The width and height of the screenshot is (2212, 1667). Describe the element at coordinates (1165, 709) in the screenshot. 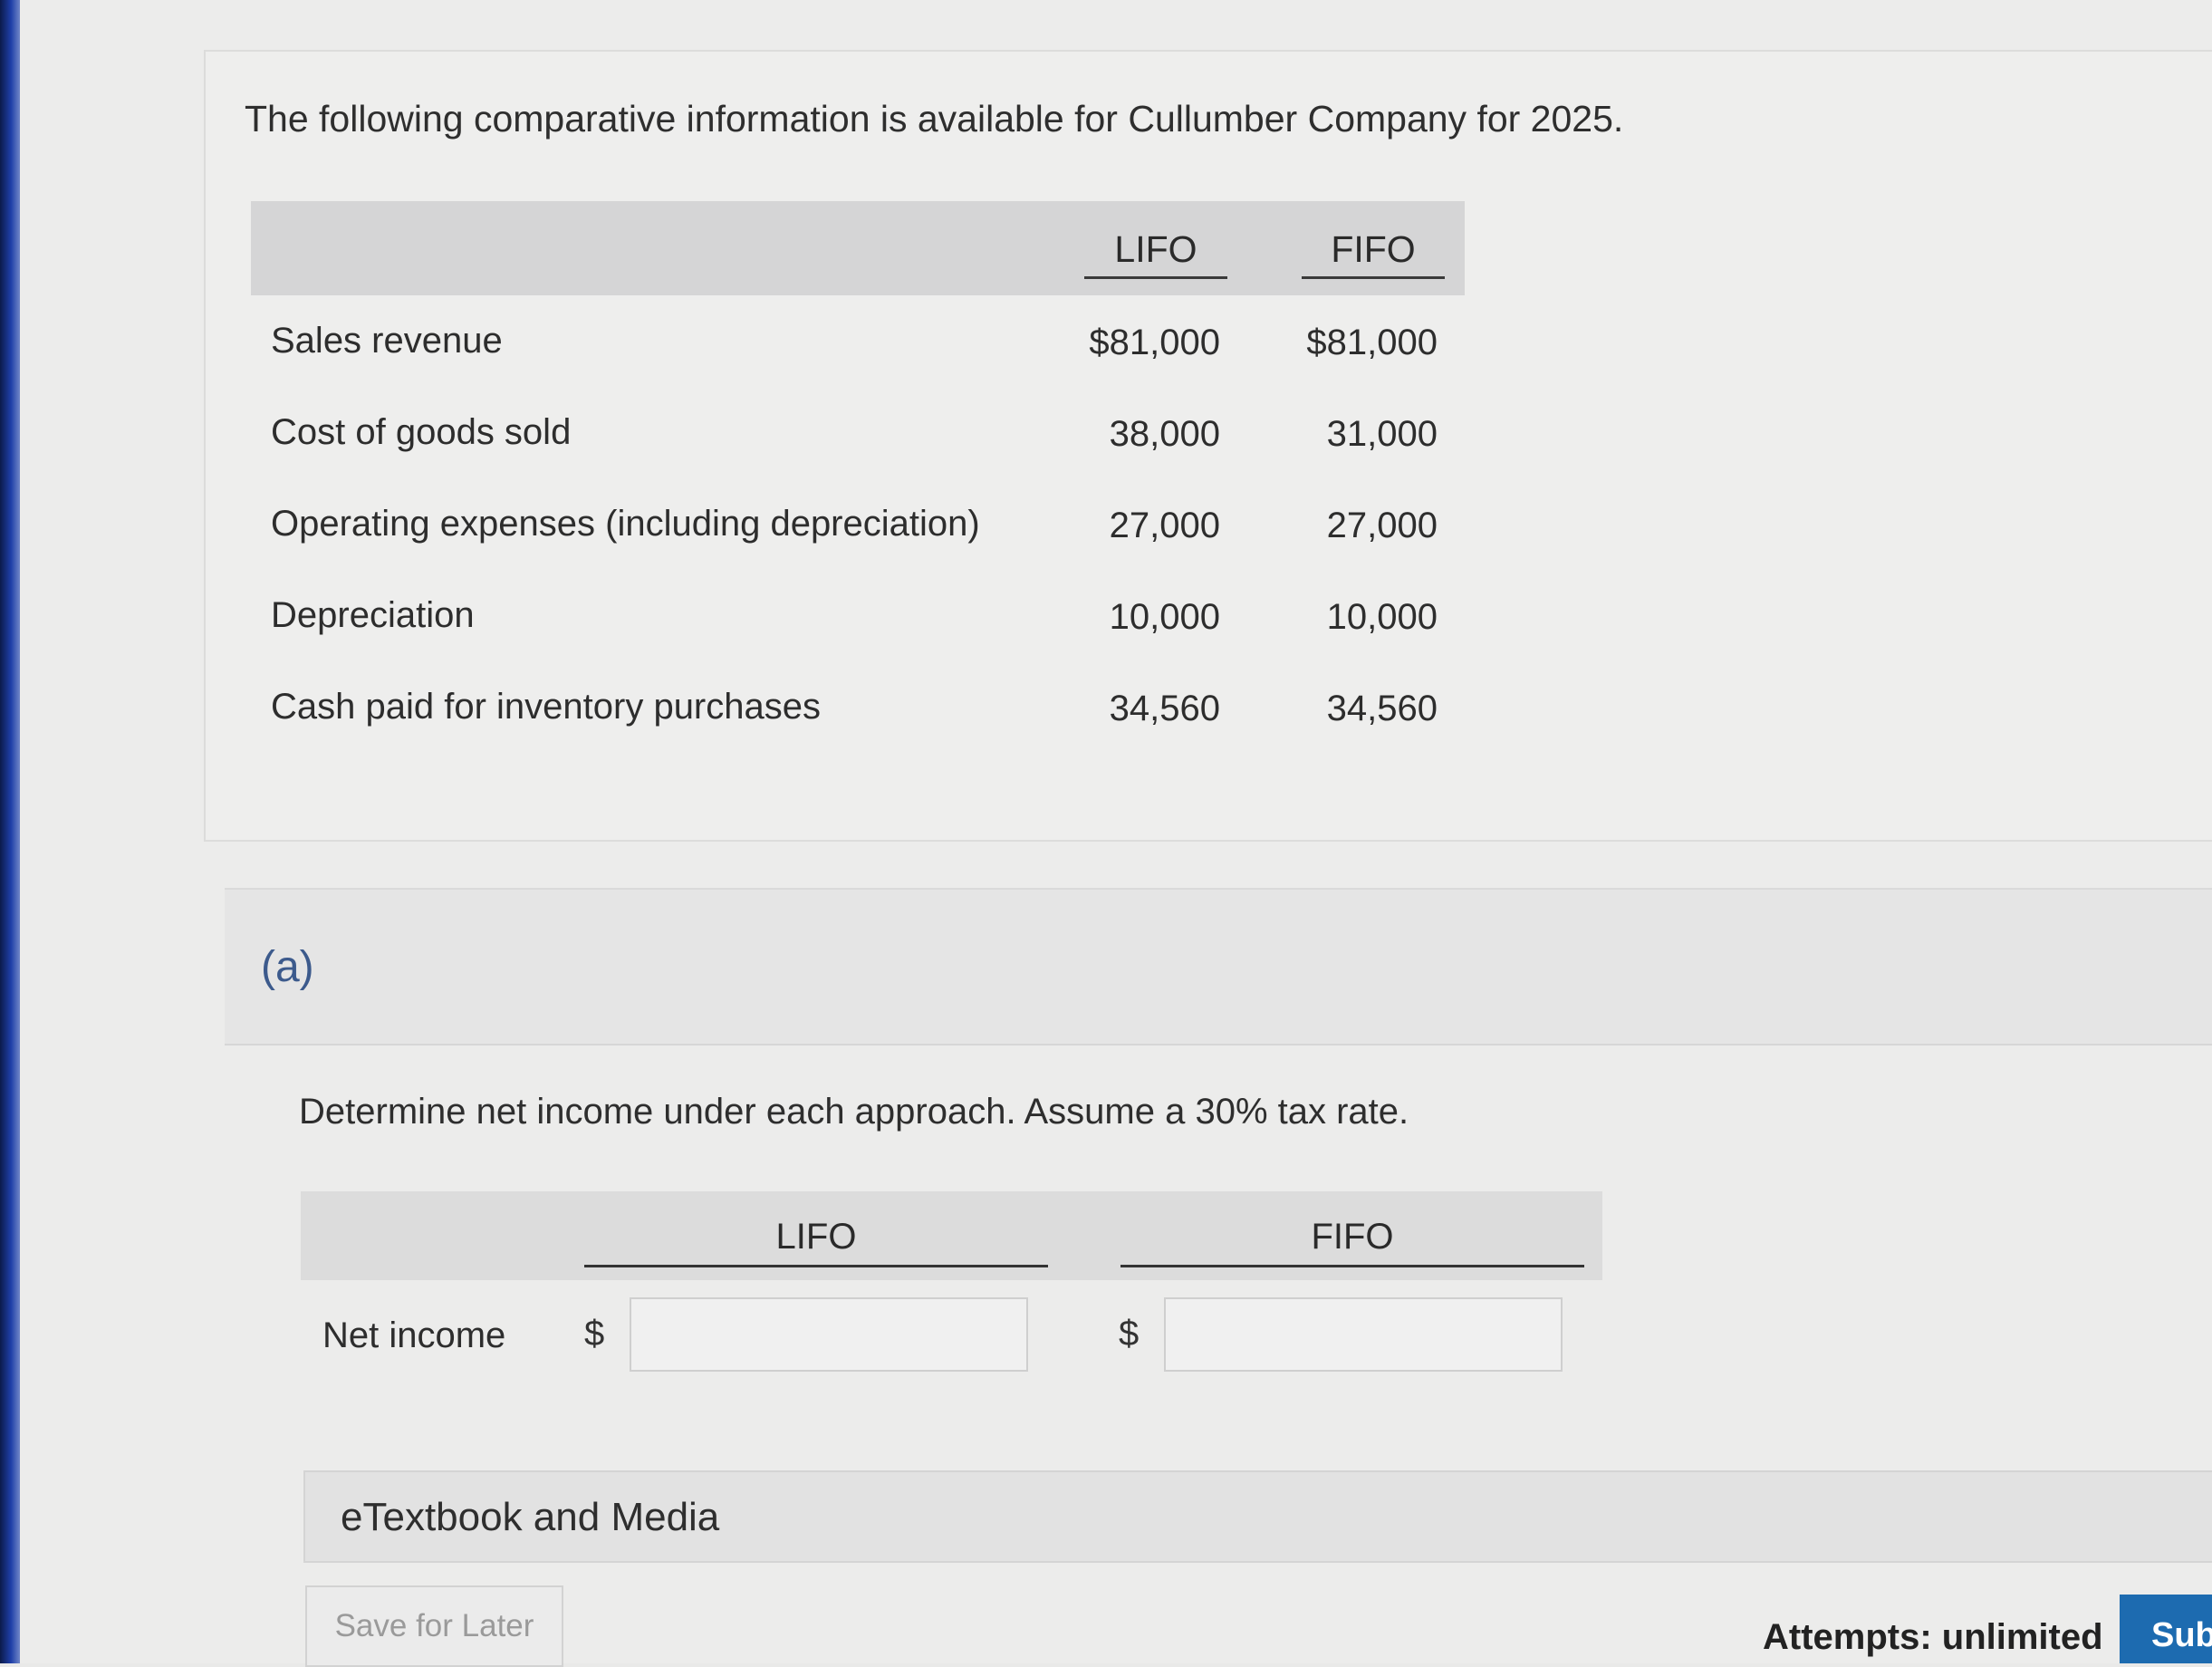

I see `lifo-value: 34,560` at that location.